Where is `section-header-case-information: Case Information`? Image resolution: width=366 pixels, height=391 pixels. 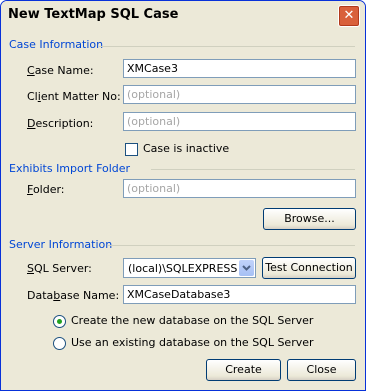
section-header-case-information: Case Information is located at coordinates (56, 44).